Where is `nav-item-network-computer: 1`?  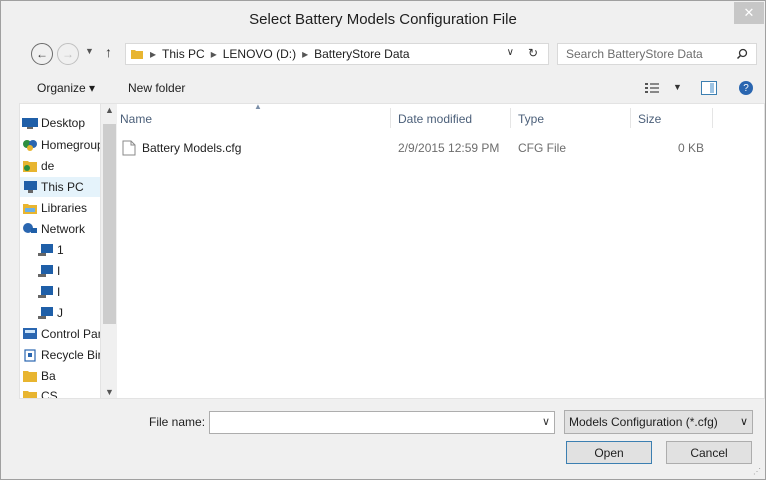
nav-item-network-computer: 1 is located at coordinates (60, 250).